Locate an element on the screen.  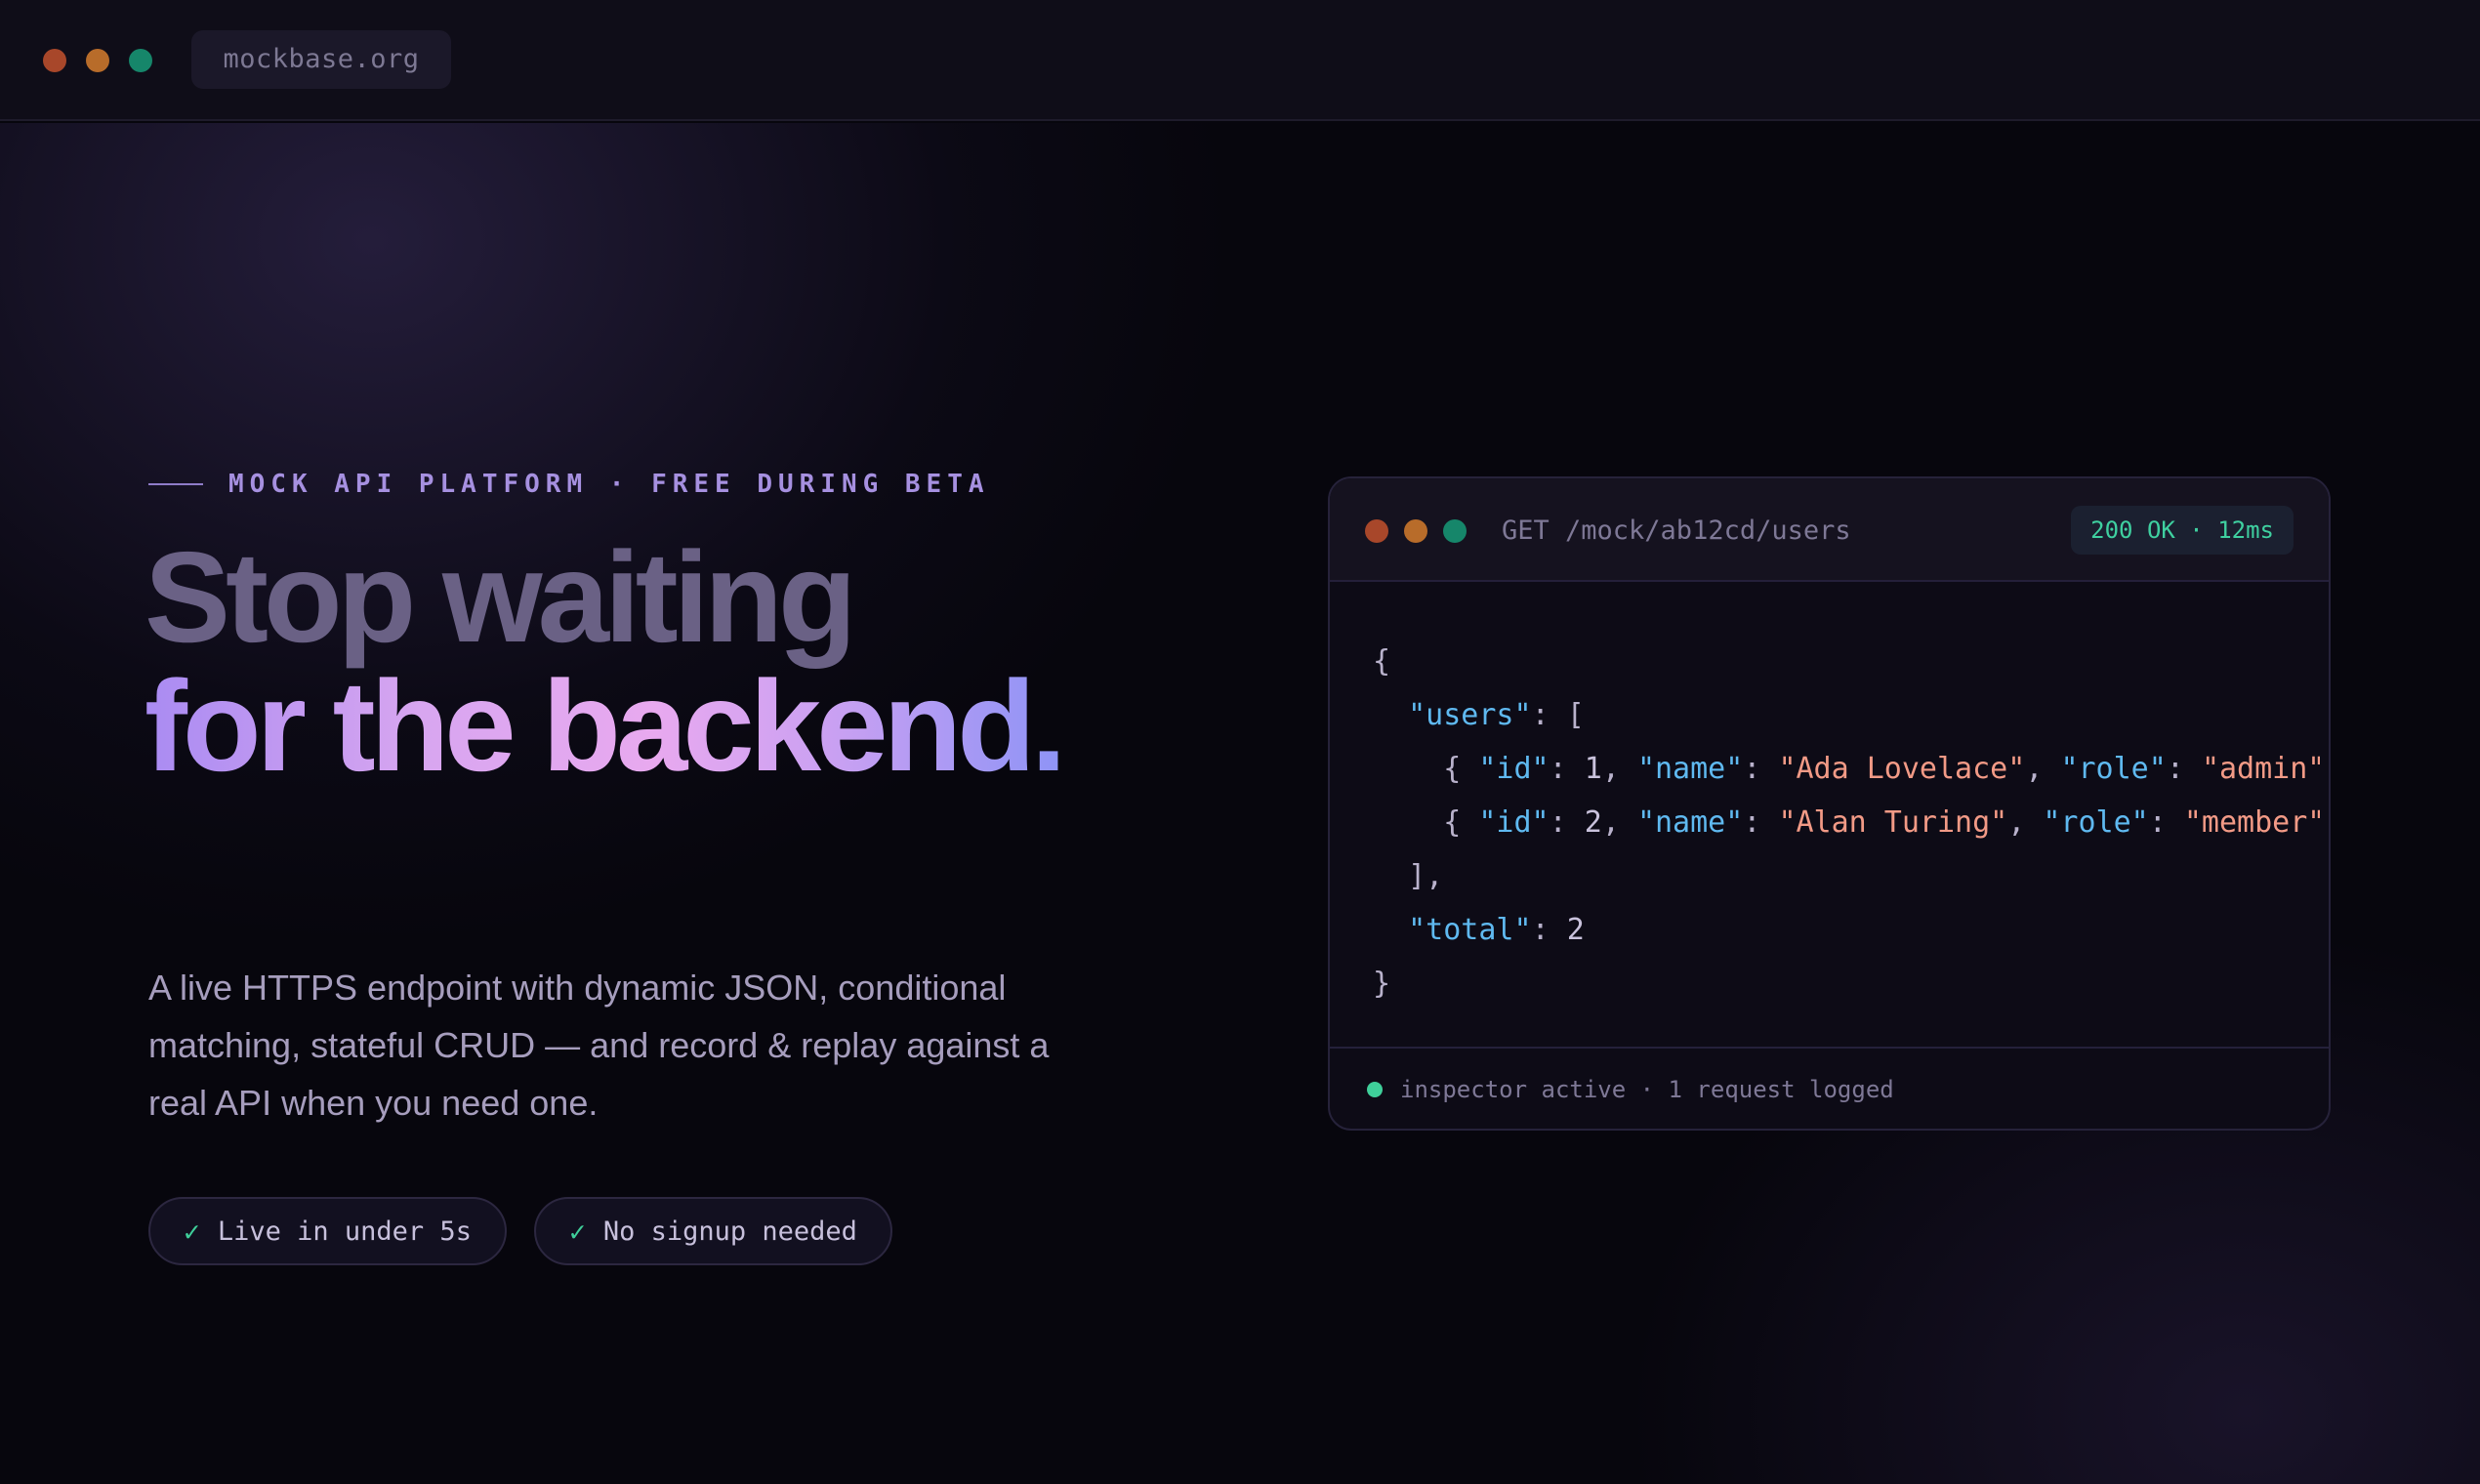
pill-label: Live in under 5s is located at coordinates (344, 1232).